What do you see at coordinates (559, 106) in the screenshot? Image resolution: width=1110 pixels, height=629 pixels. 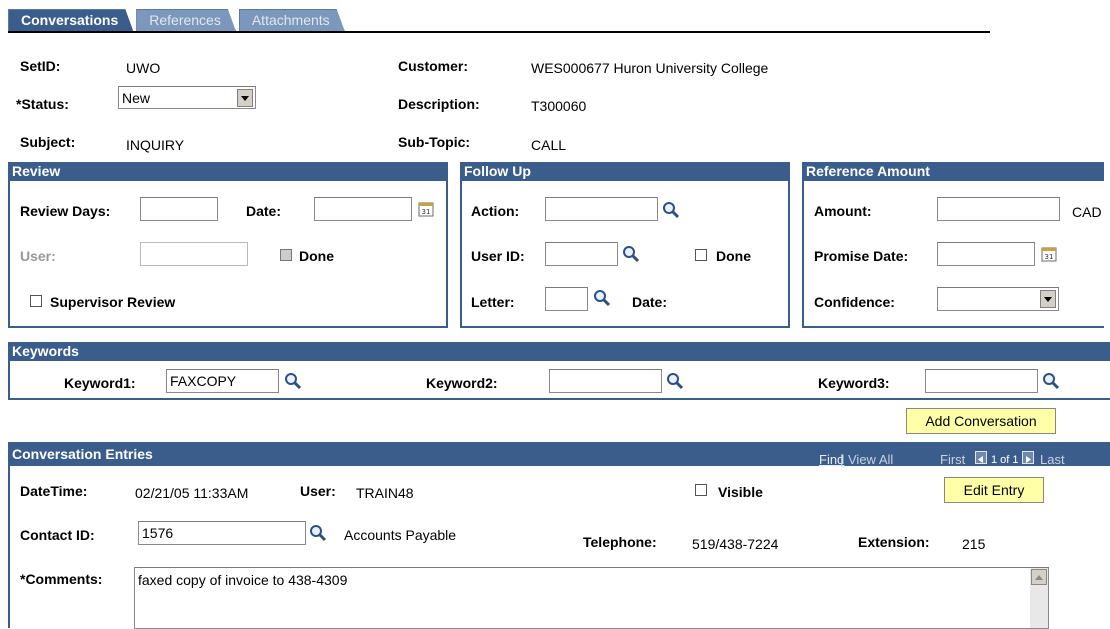 I see `description-value: T300060` at bounding box center [559, 106].